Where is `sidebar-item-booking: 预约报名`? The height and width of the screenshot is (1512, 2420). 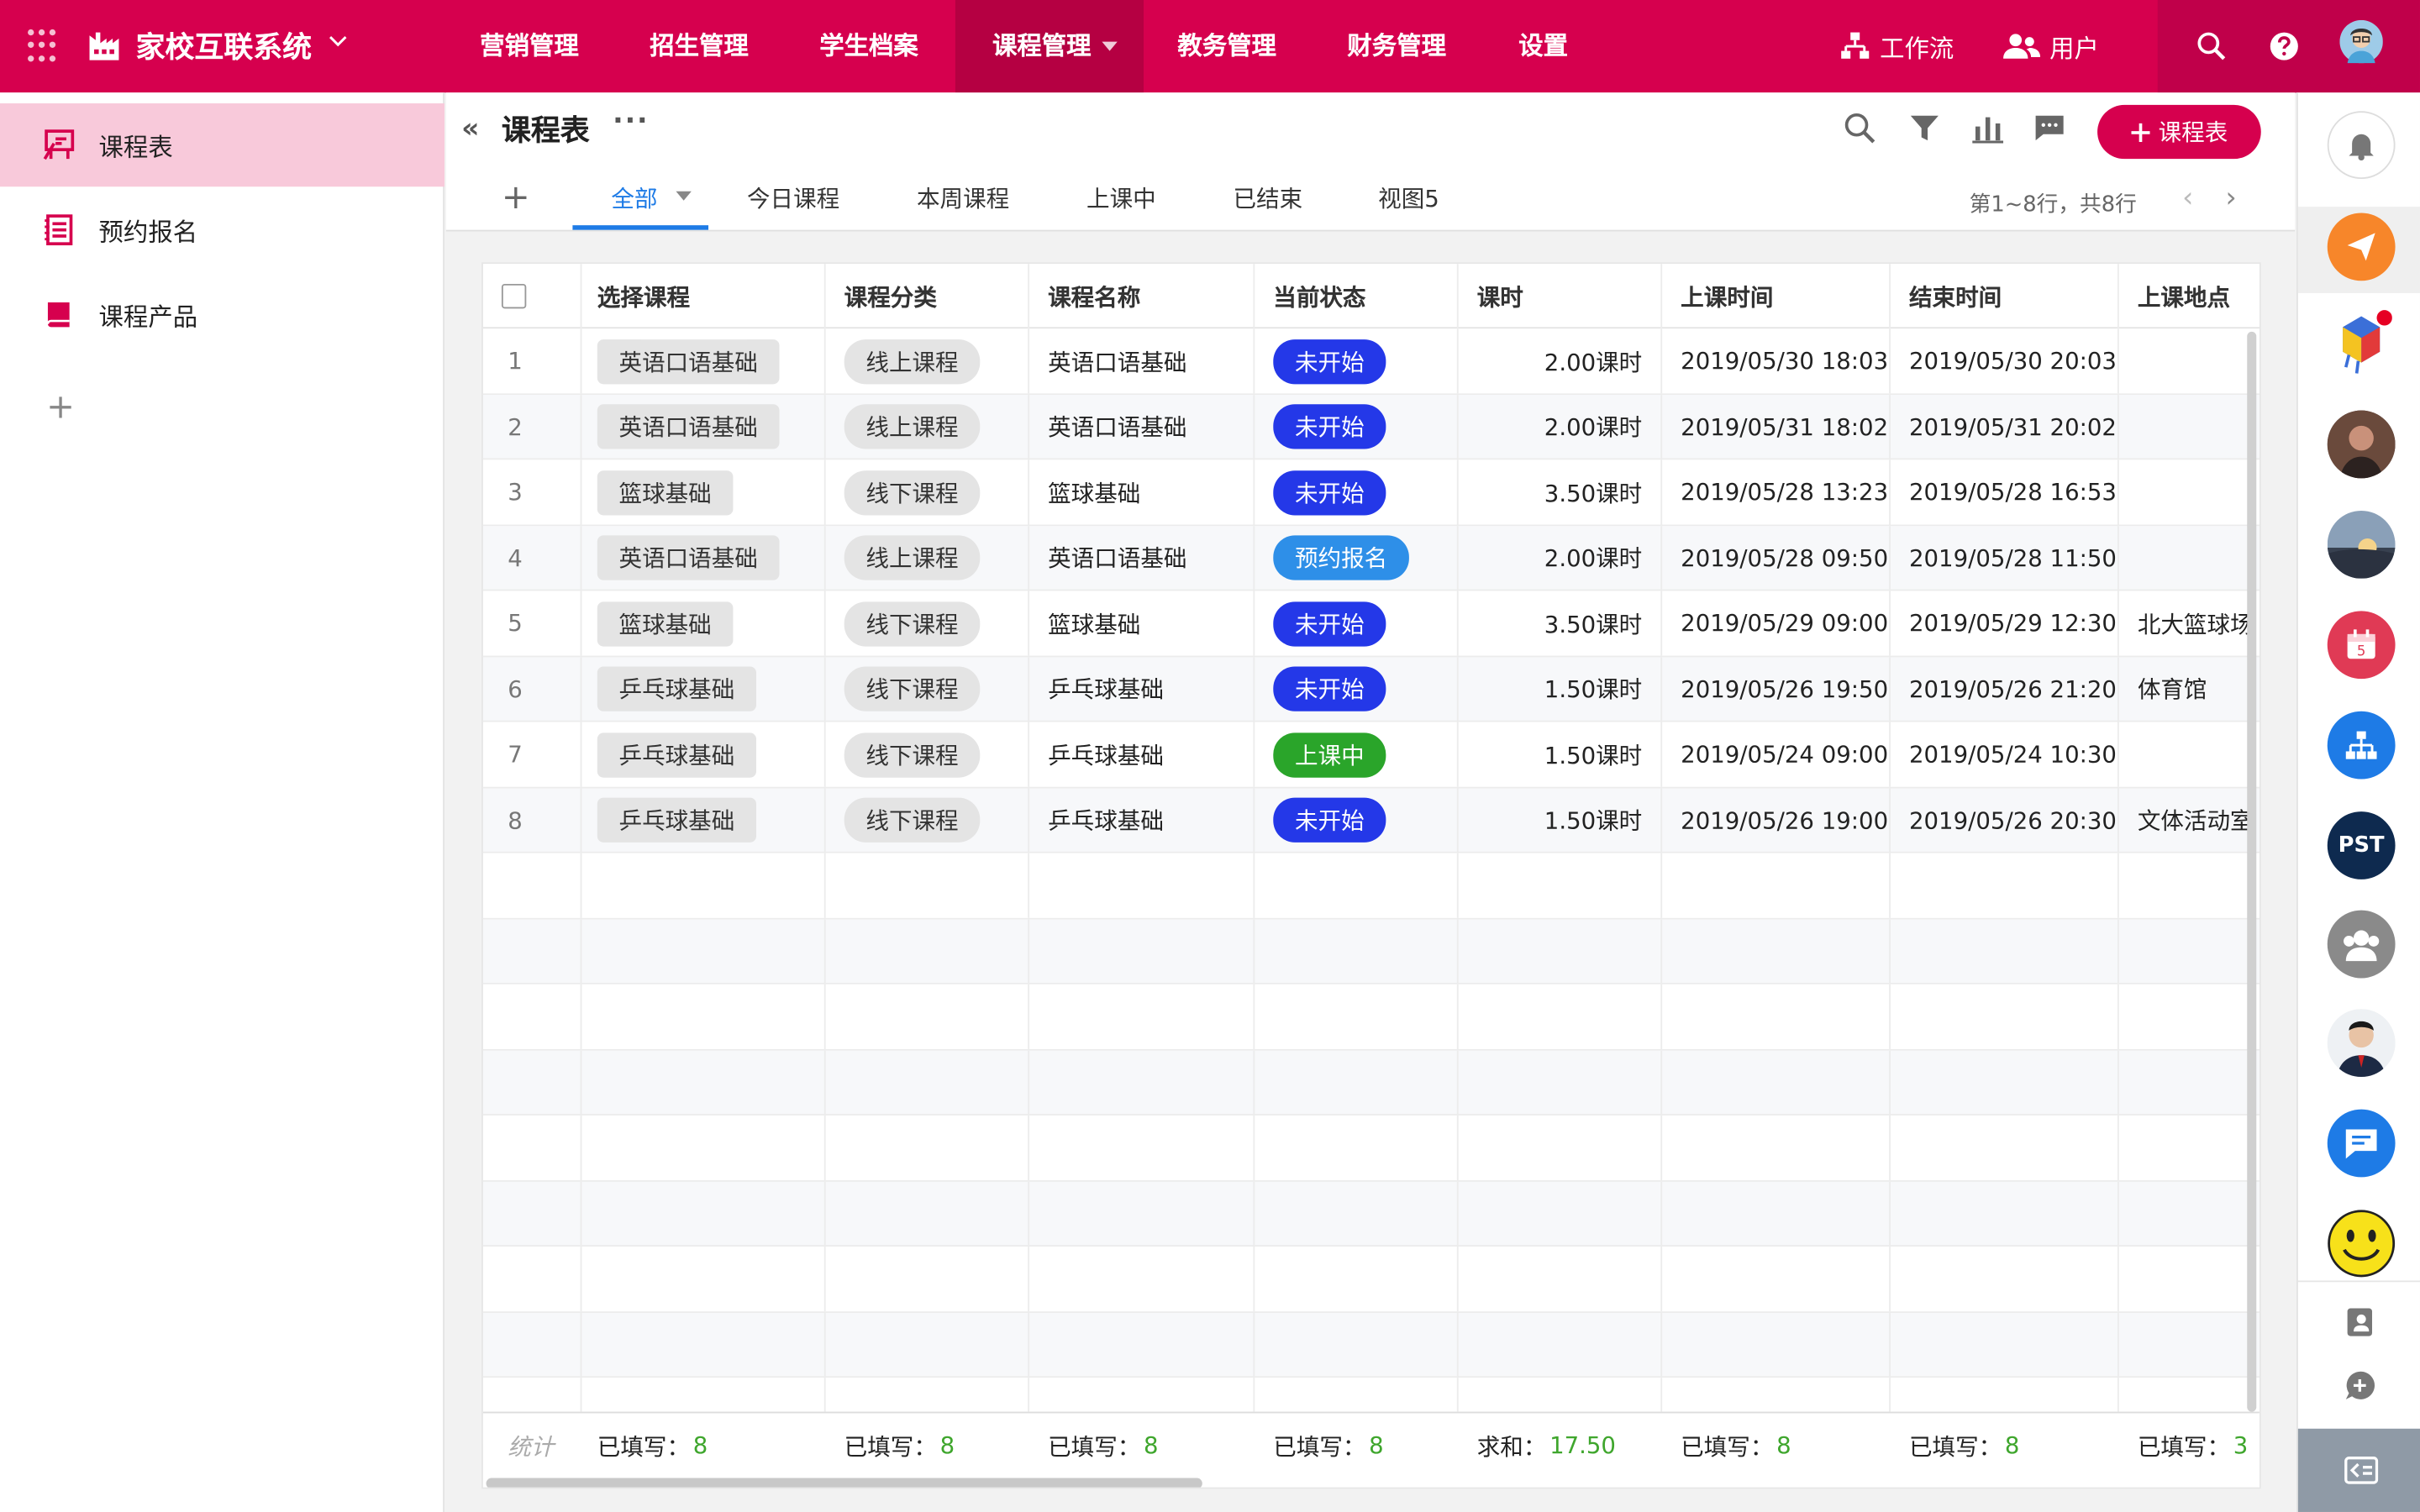 sidebar-item-booking: 预约报名 is located at coordinates (223, 229).